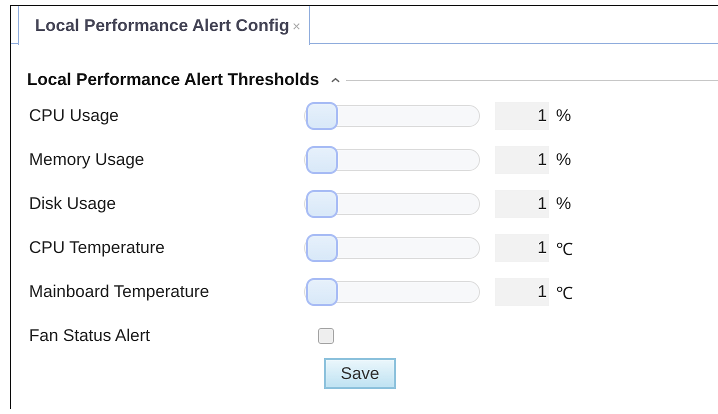 Image resolution: width=718 pixels, height=414 pixels. What do you see at coordinates (87, 160) in the screenshot?
I see `field-label: Memory Usage` at bounding box center [87, 160].